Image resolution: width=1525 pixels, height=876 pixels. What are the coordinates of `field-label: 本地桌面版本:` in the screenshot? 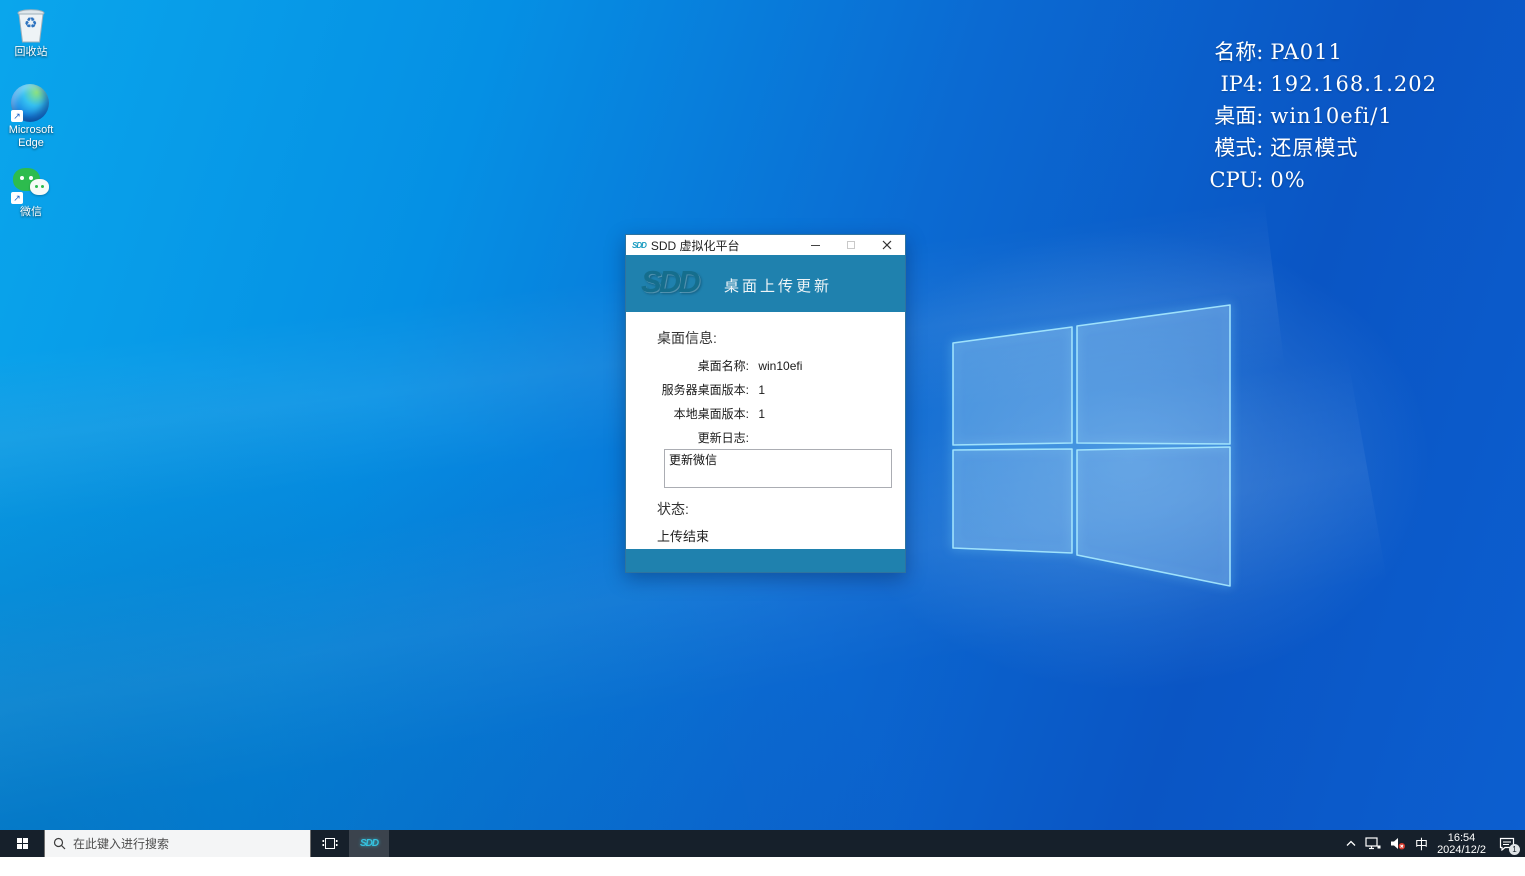 It's located at (687, 413).